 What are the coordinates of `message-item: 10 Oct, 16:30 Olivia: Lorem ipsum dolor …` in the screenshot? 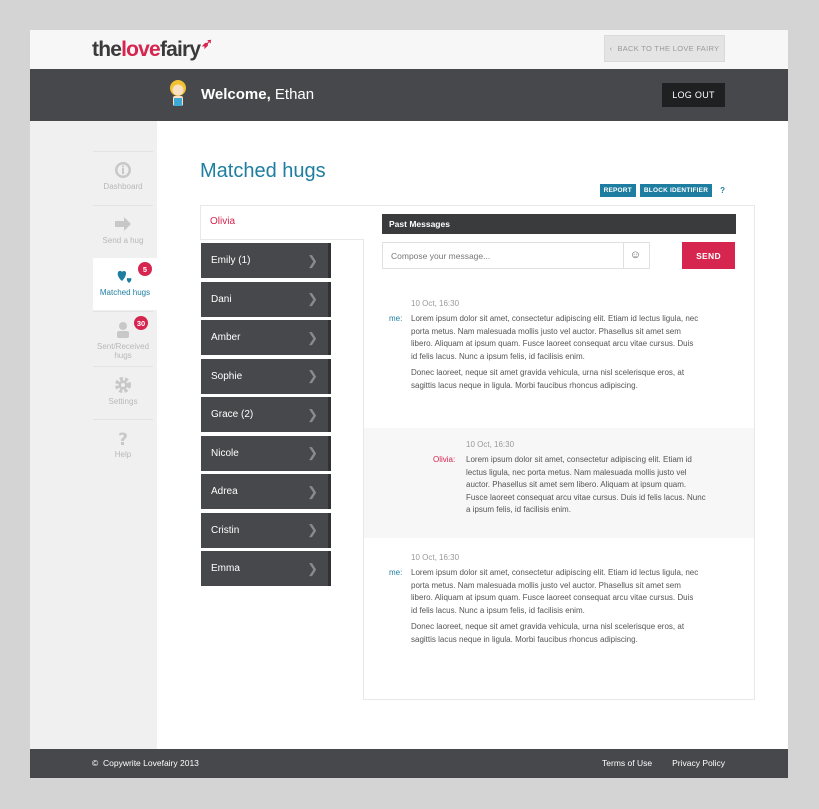 It's located at (559, 483).